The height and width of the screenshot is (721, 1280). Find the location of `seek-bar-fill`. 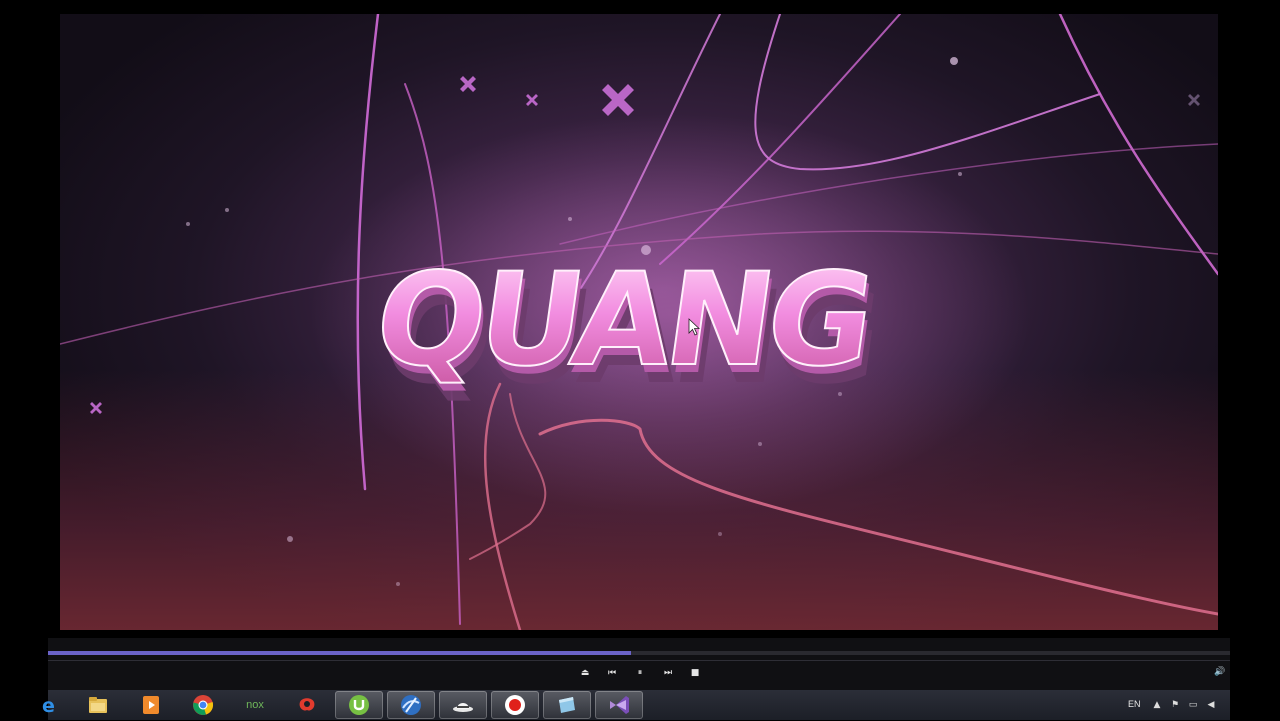

seek-bar-fill is located at coordinates (339, 653).